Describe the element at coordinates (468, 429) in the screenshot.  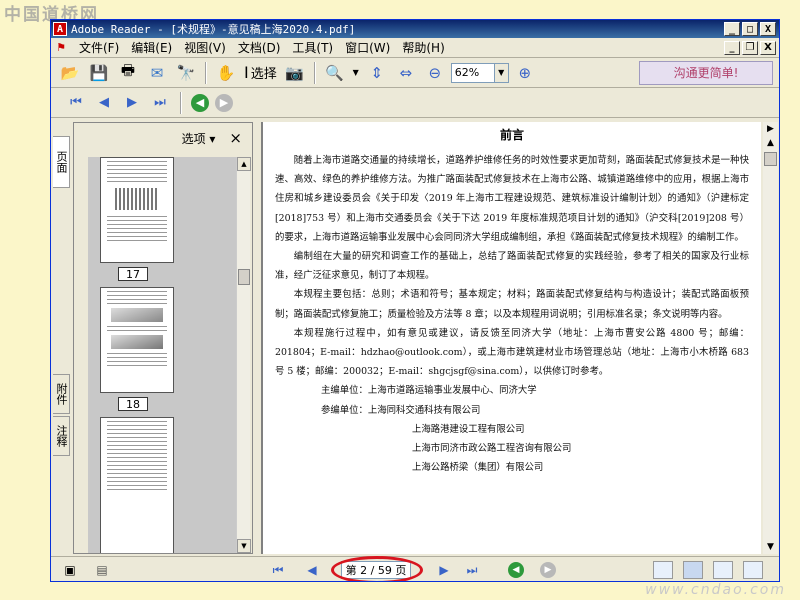
I see `participant-1: 上海路港建设工程有限公司` at that location.